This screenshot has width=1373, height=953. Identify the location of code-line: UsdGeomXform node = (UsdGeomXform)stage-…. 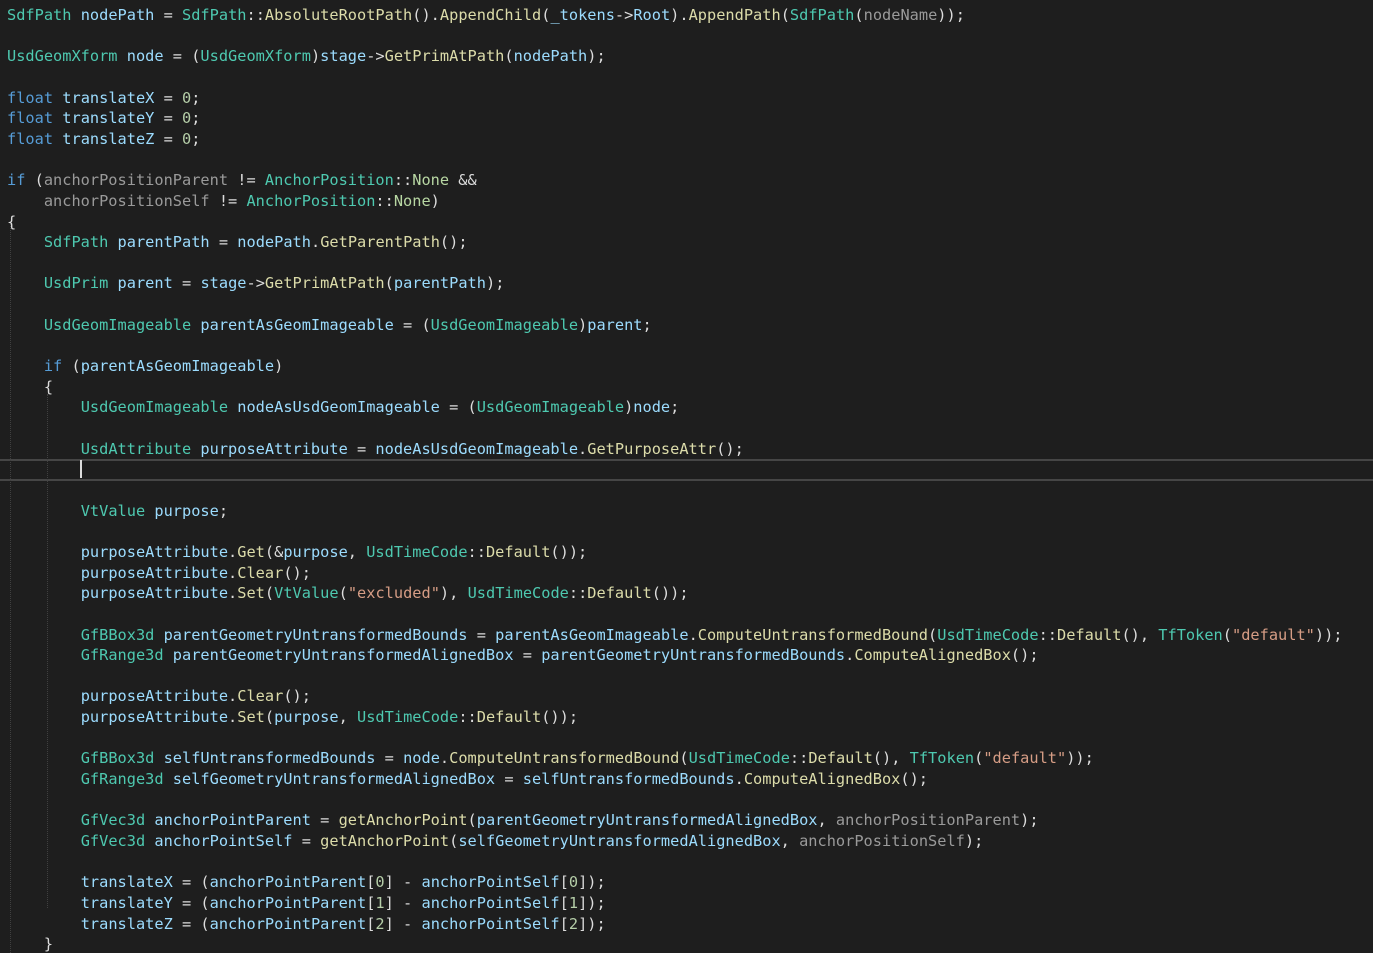
(306, 56).